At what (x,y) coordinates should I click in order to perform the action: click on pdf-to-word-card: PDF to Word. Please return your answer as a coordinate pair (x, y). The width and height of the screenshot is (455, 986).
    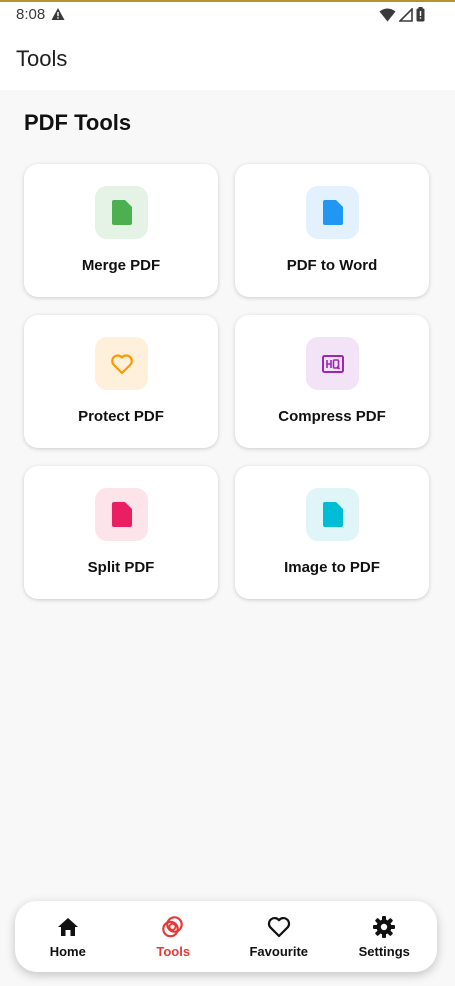
    Looking at the image, I should click on (332, 230).